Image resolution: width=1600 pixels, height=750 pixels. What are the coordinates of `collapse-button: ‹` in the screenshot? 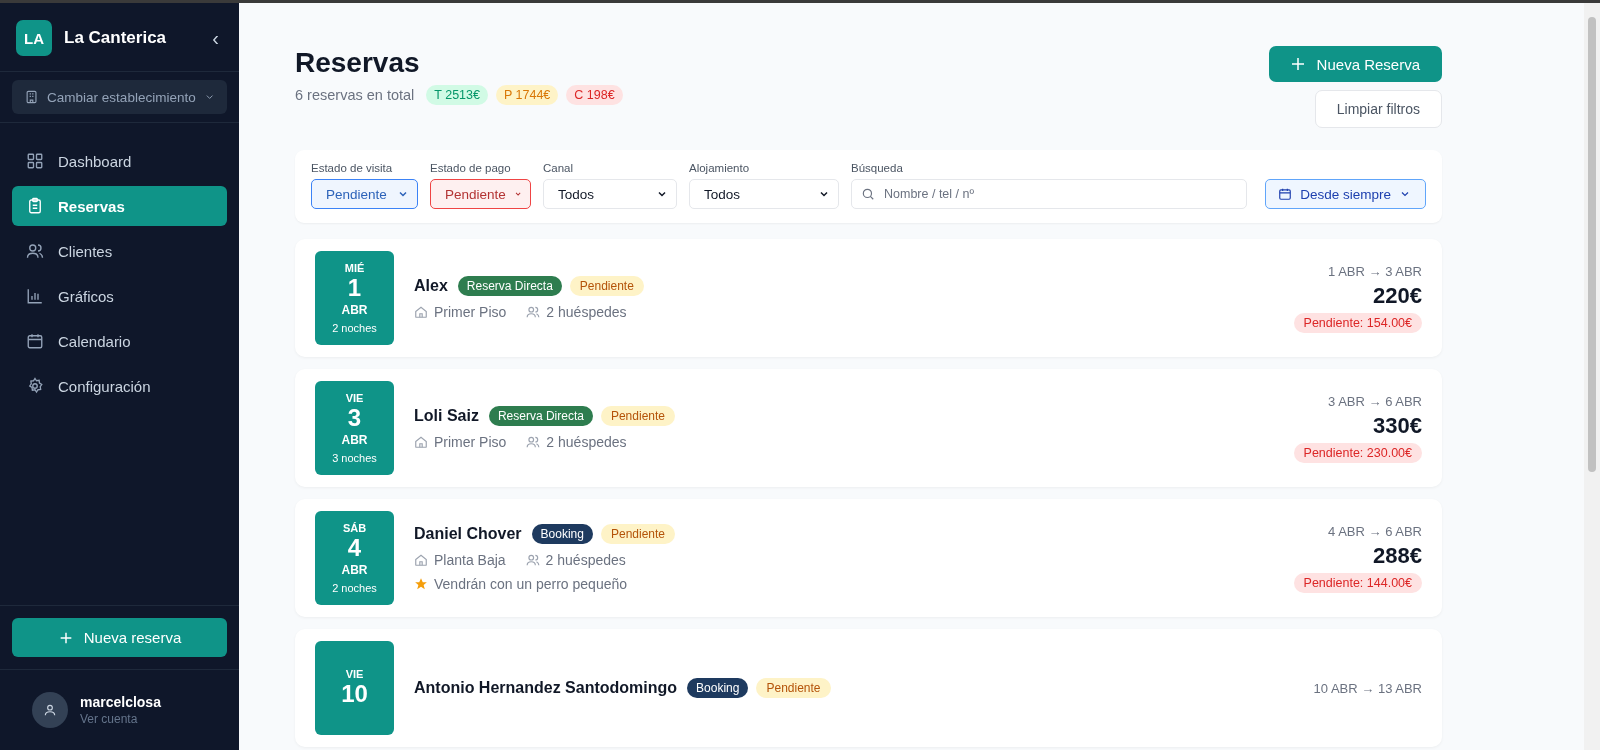 It's located at (215, 38).